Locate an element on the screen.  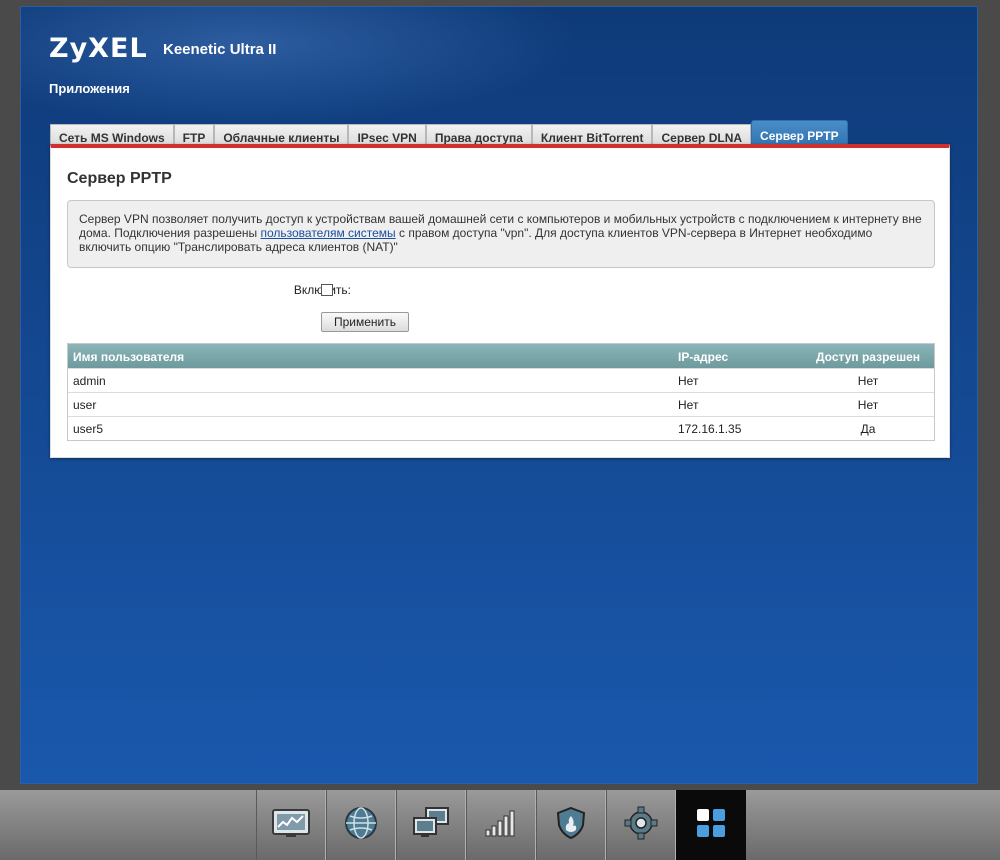
globe-icon is located at coordinates (361, 825).